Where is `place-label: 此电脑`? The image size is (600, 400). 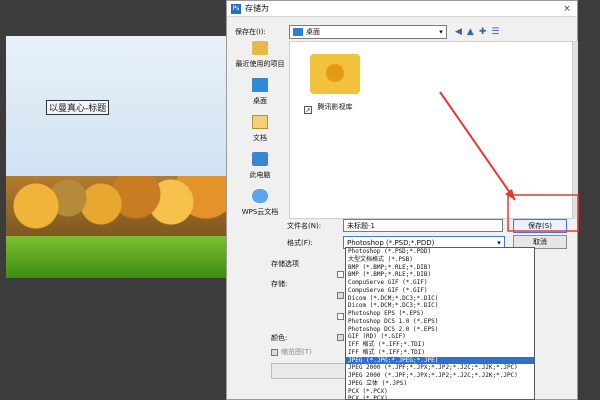 place-label: 此电脑 is located at coordinates (260, 175).